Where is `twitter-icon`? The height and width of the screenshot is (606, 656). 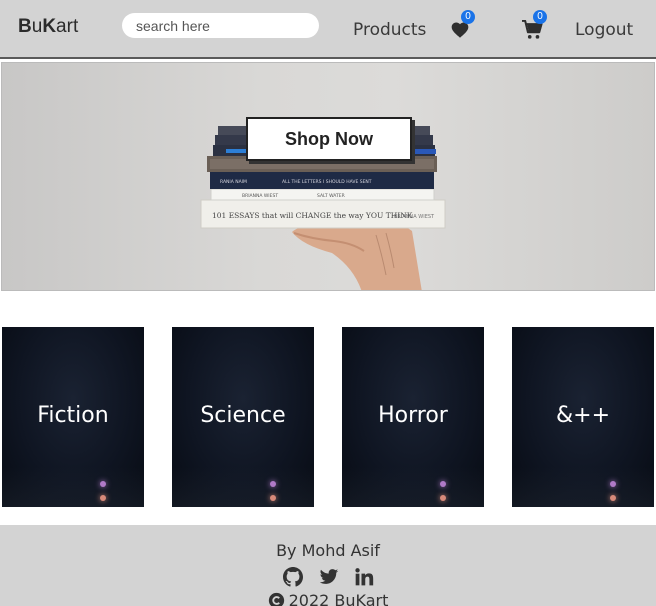 twitter-icon is located at coordinates (329, 577).